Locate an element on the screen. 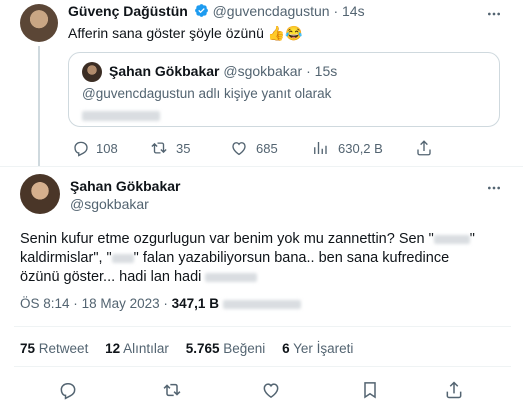 This screenshot has width=523, height=417. stat-quotes: 12 Alıntılar is located at coordinates (137, 348).